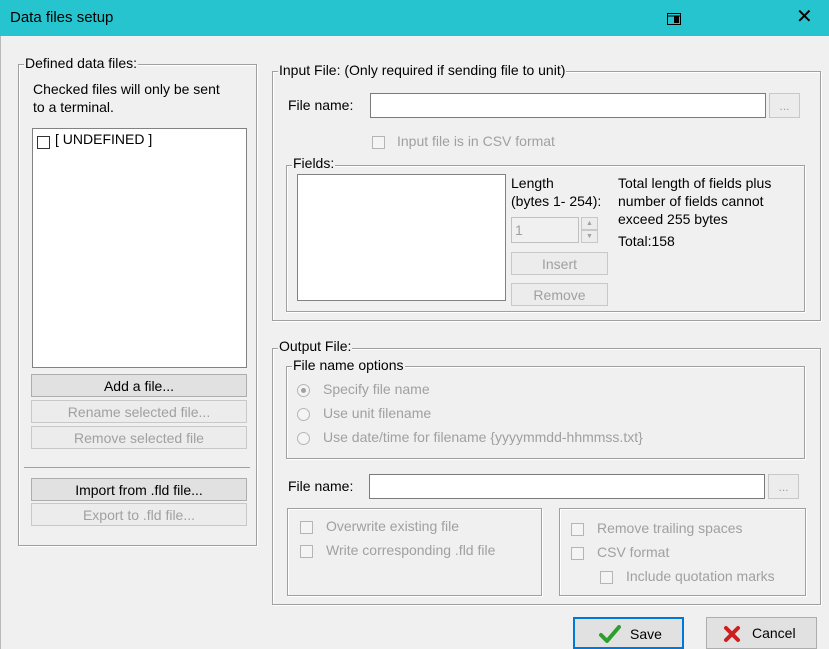  I want to click on input-file-name-label: File name:, so click(321, 105).